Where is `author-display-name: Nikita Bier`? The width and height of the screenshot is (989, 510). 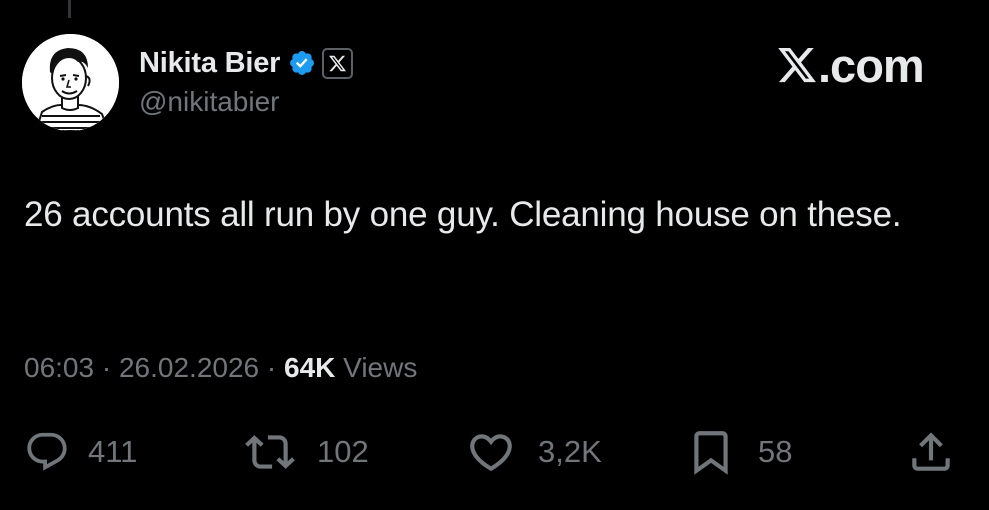
author-display-name: Nikita Bier is located at coordinates (209, 63).